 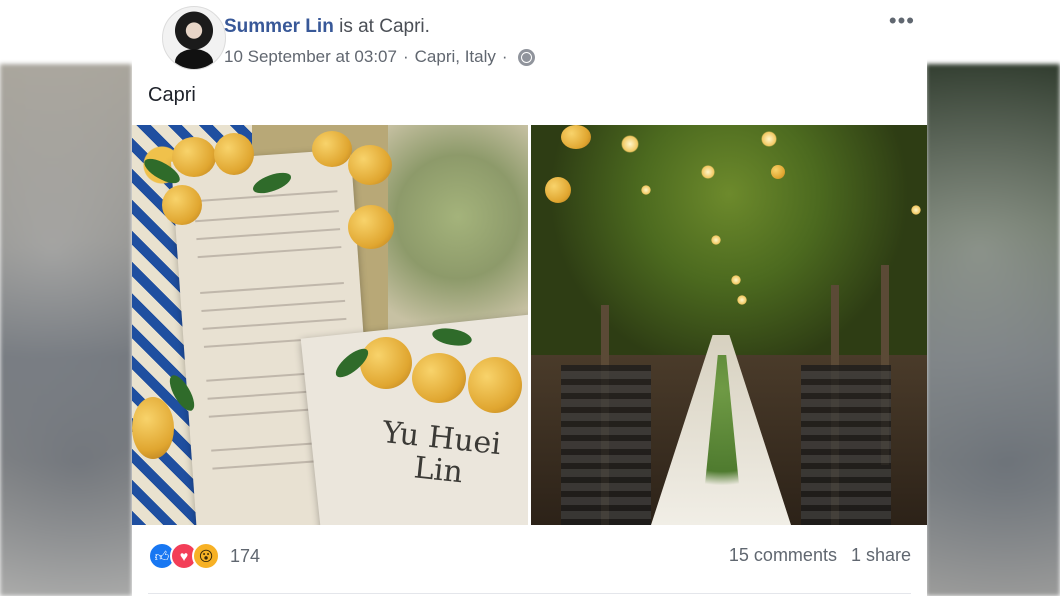 I want to click on background-blur-right, so click(x=993, y=330).